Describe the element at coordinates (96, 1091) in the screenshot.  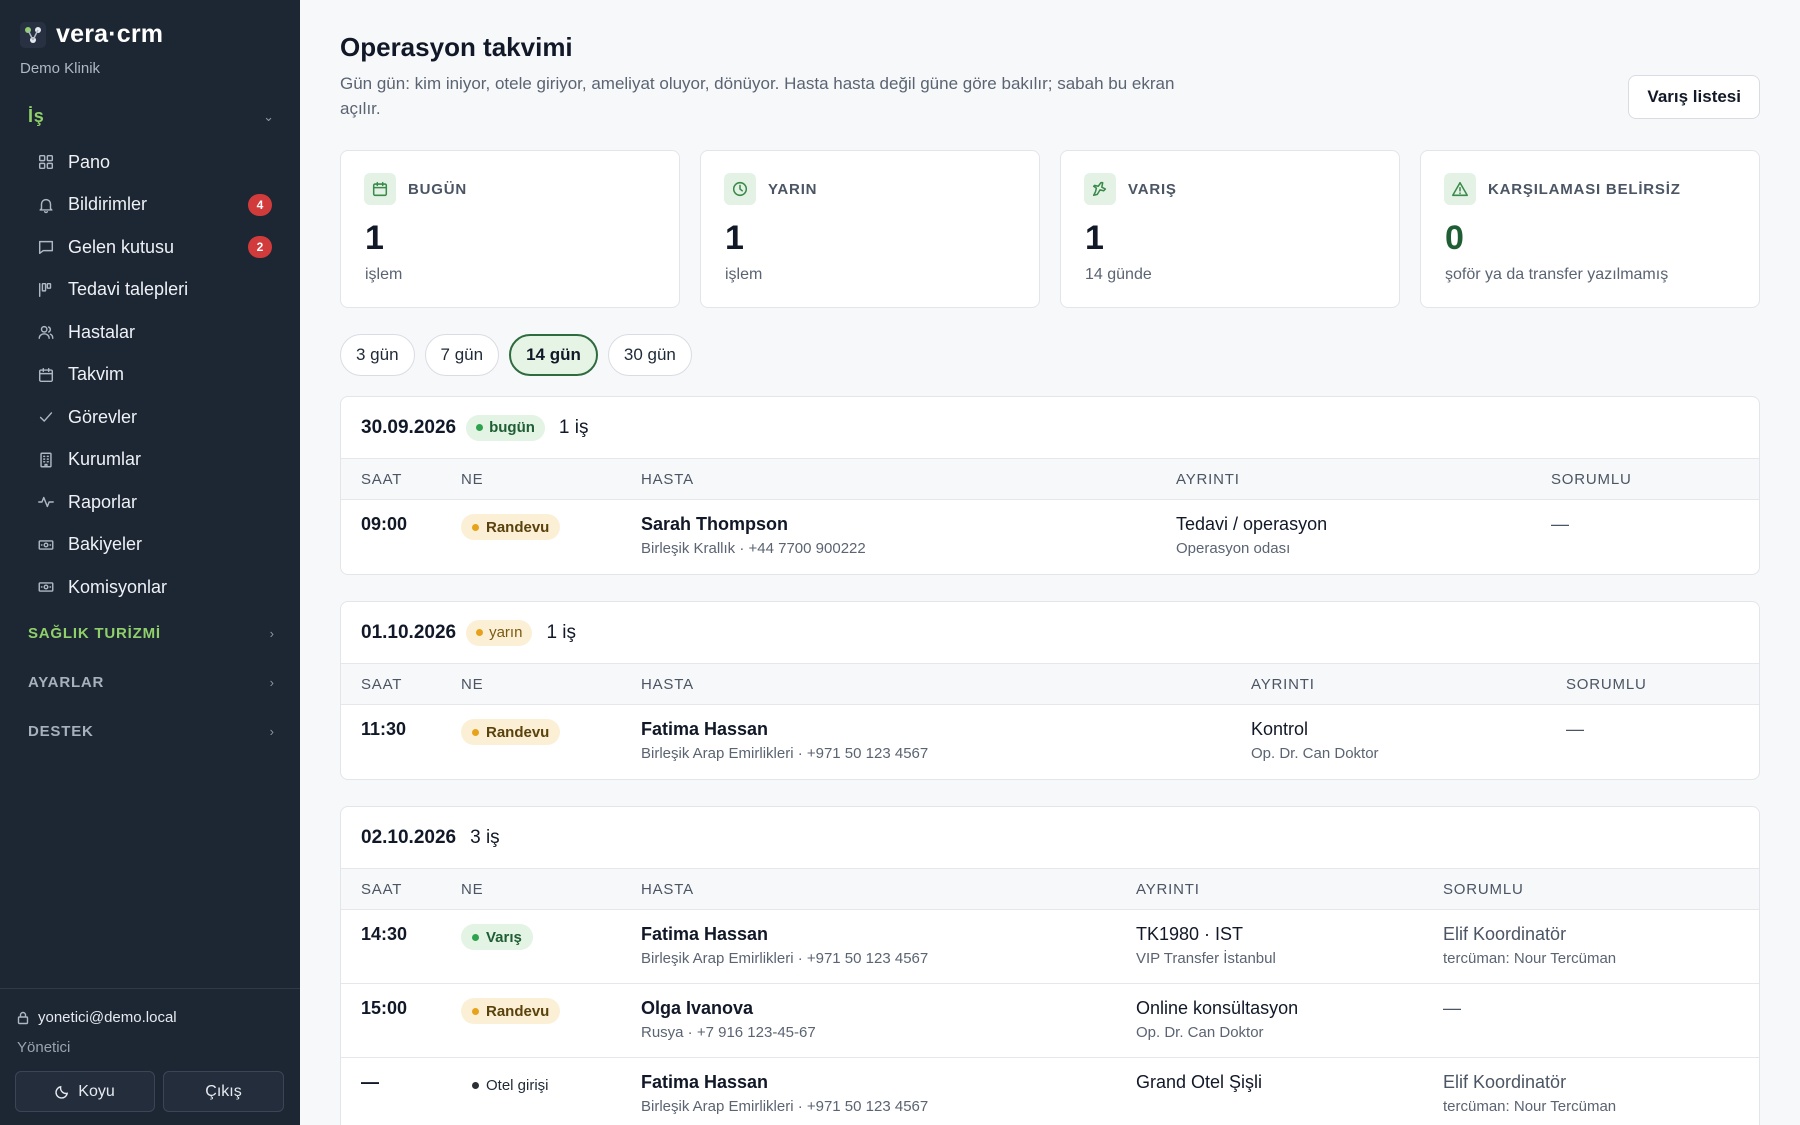
I see `theme-toggle-label: Koyu` at that location.